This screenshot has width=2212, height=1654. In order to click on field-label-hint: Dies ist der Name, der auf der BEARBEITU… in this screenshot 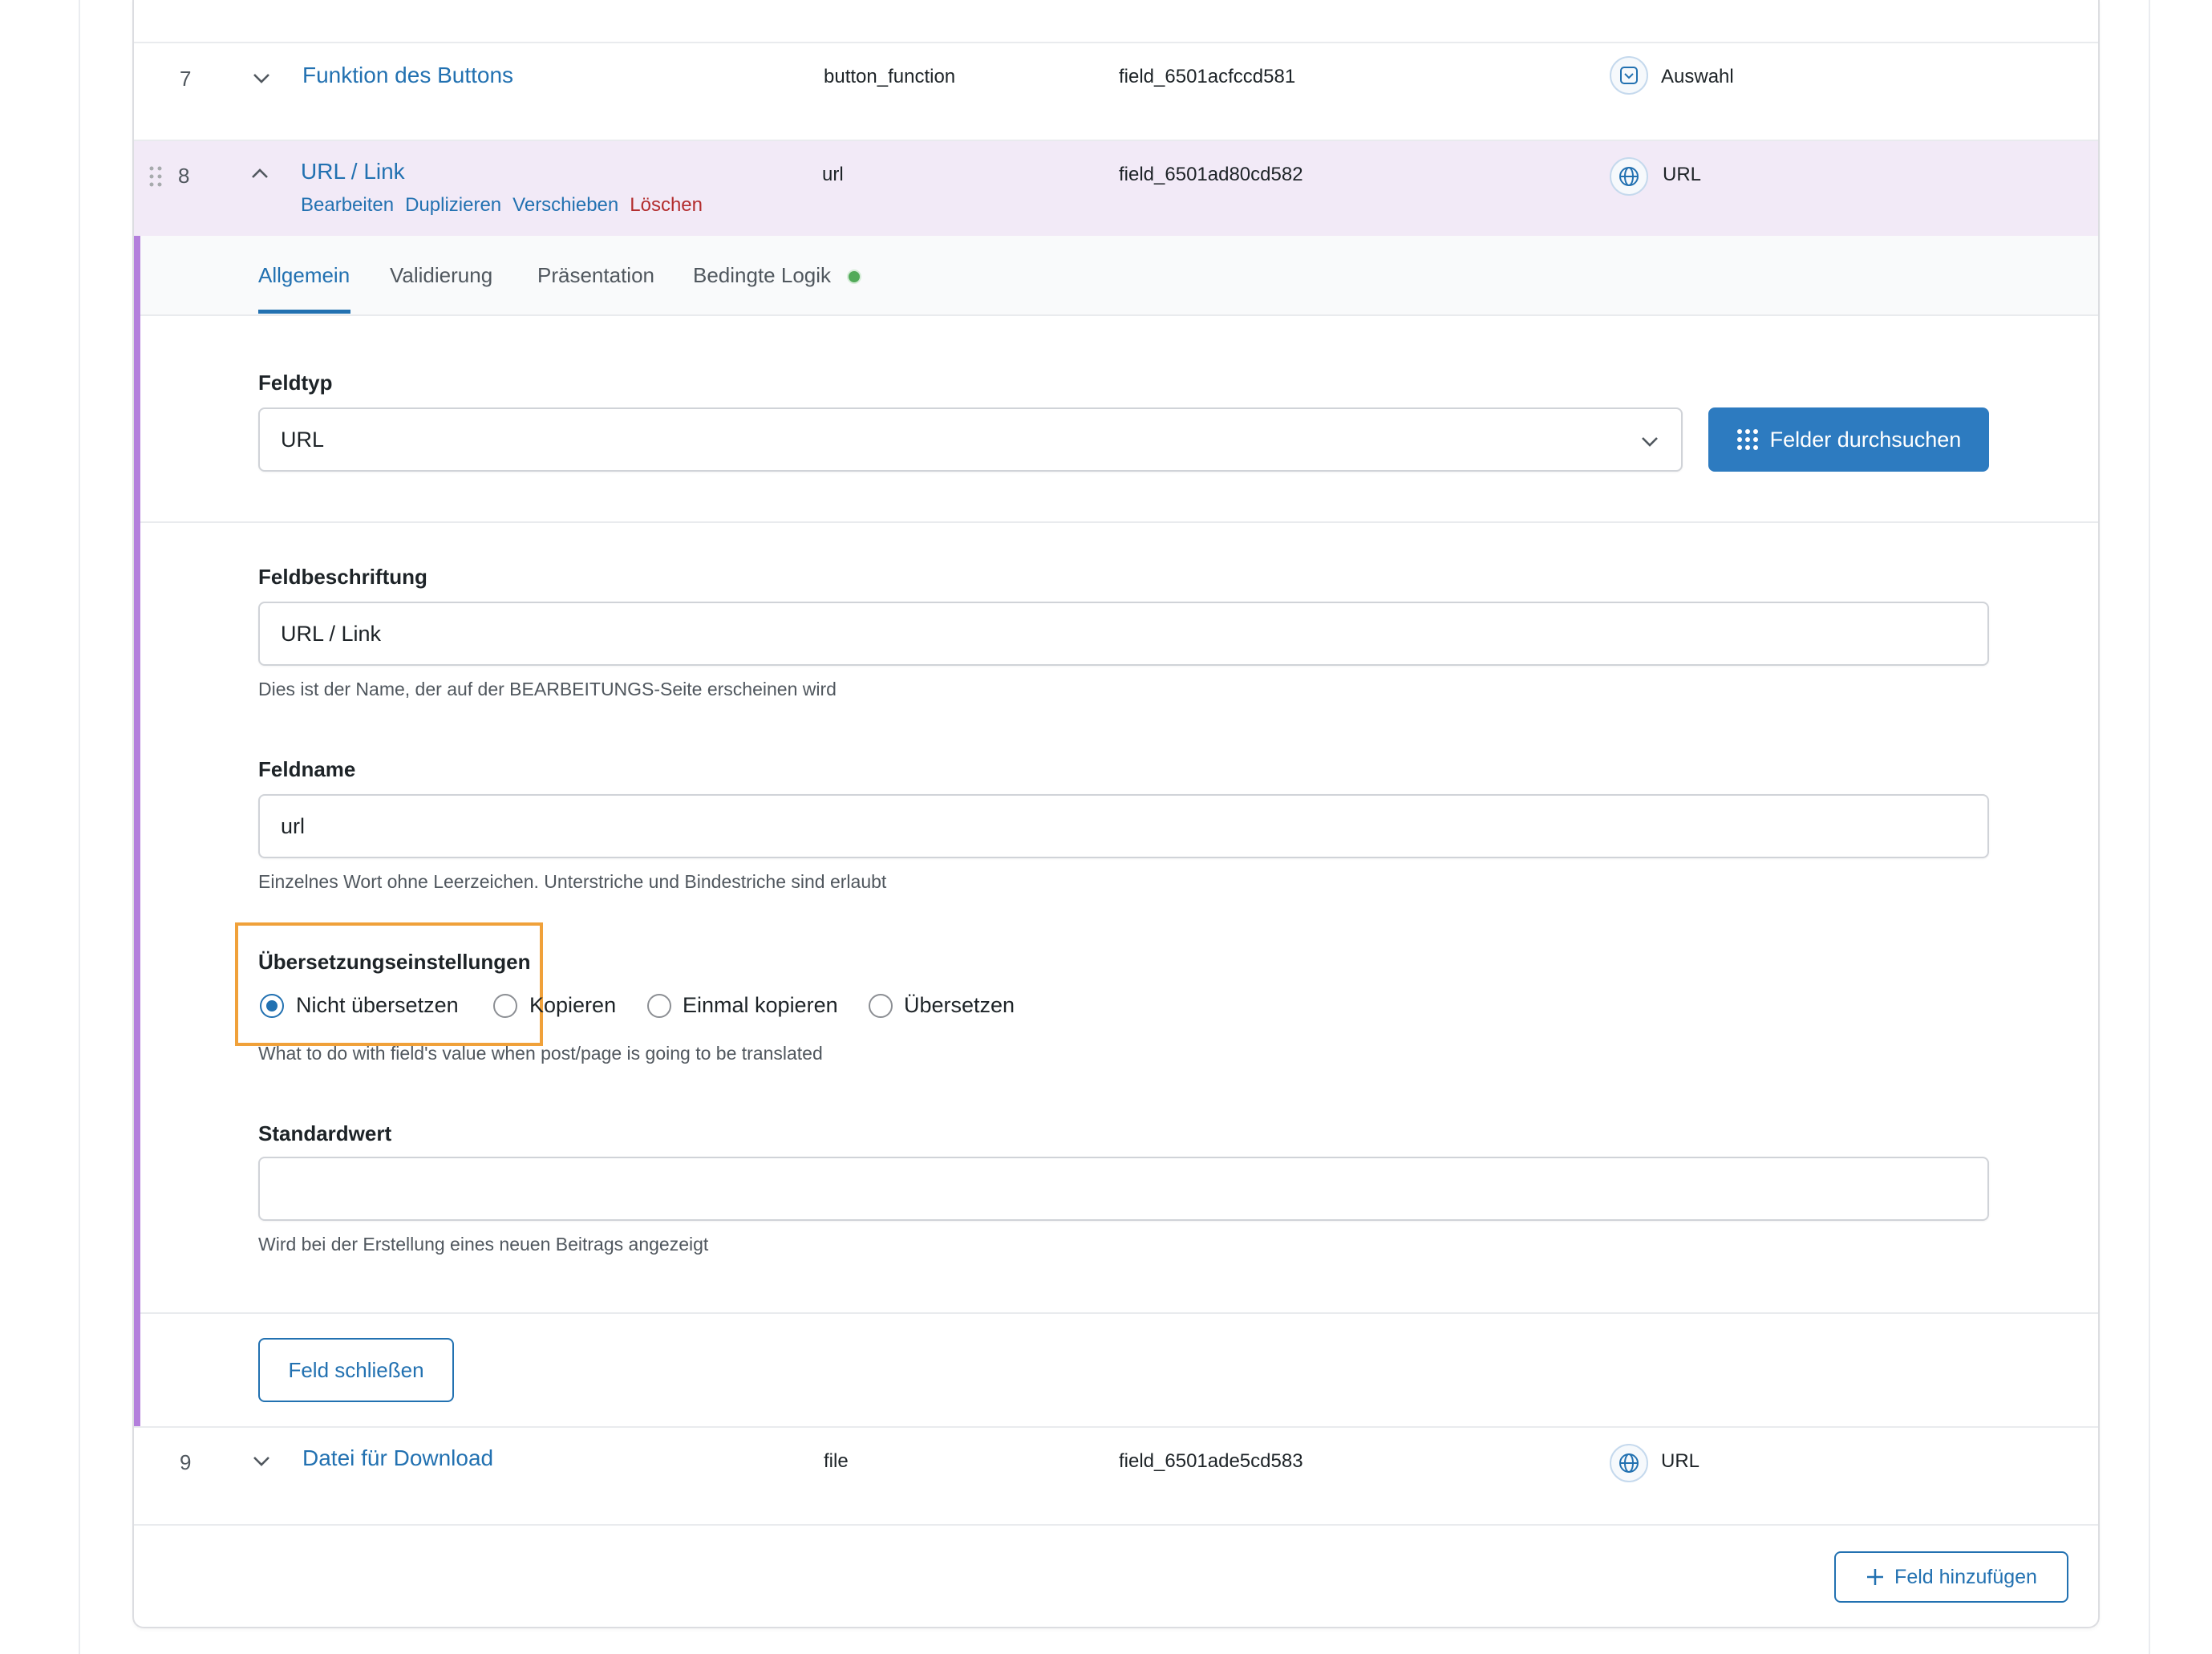, I will do `click(547, 689)`.